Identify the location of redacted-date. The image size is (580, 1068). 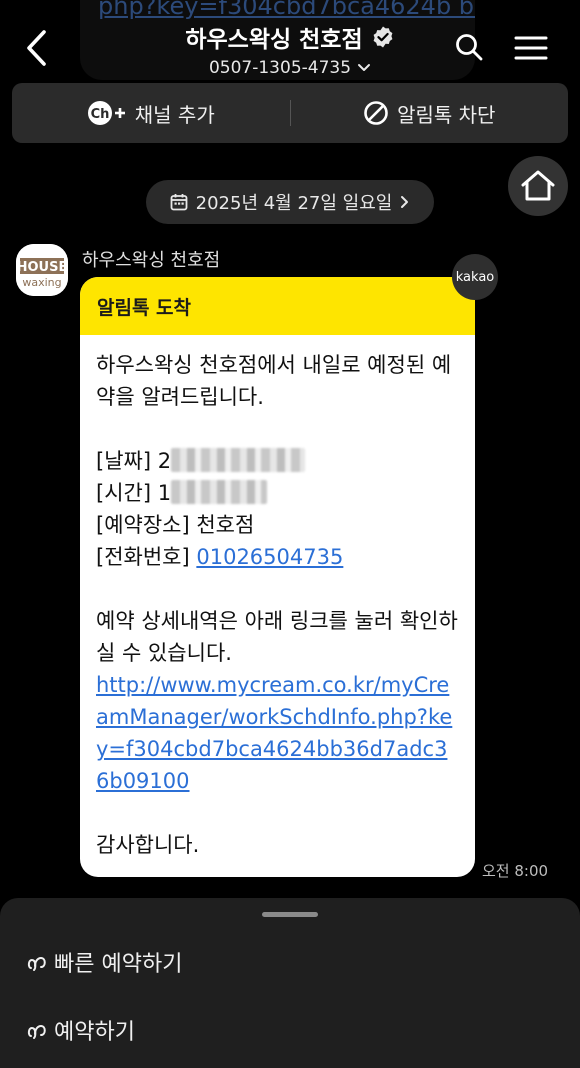
(238, 460).